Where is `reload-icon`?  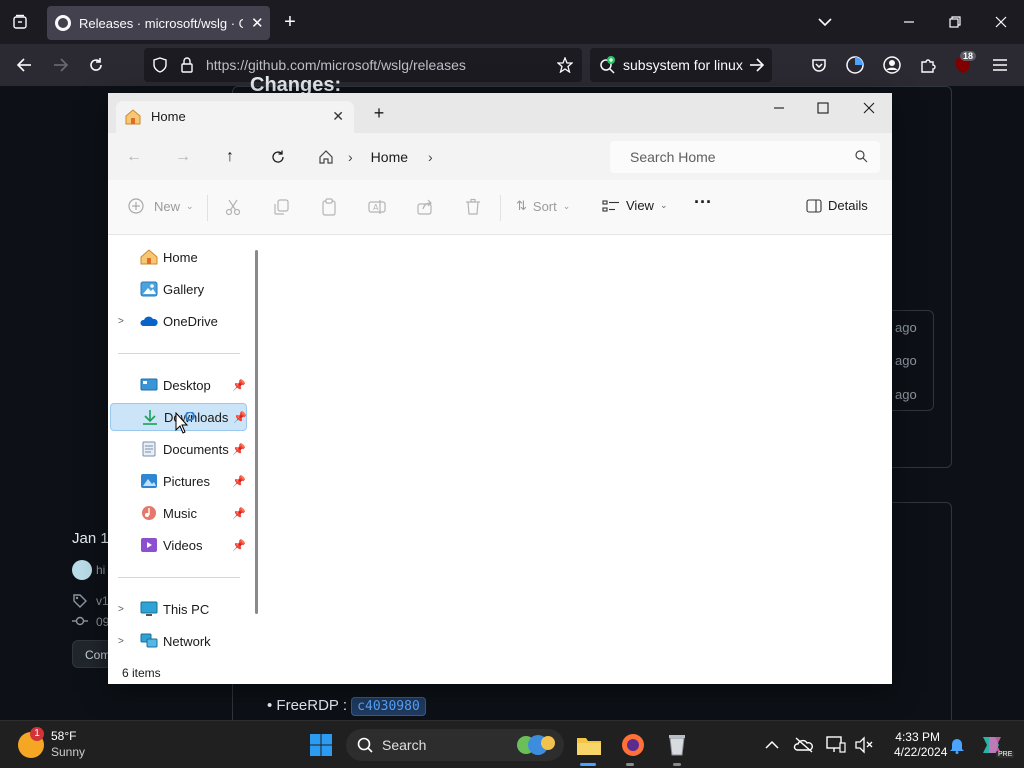 reload-icon is located at coordinates (96, 65).